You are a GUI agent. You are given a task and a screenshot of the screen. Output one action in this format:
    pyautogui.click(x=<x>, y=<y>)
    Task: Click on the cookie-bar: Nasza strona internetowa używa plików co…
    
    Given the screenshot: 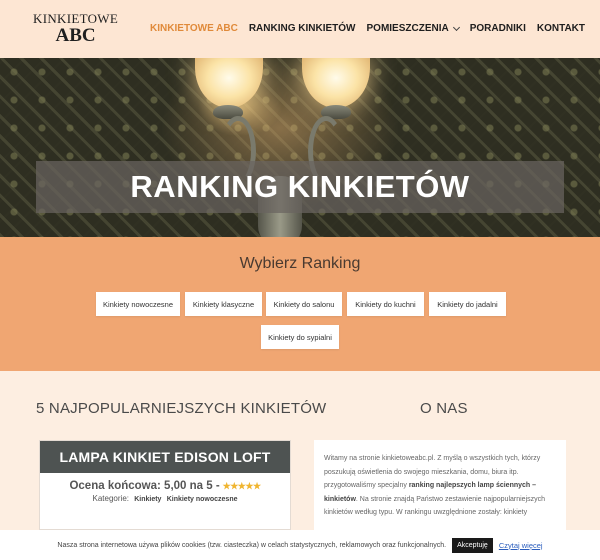 What is the action you would take?
    pyautogui.click(x=300, y=545)
    